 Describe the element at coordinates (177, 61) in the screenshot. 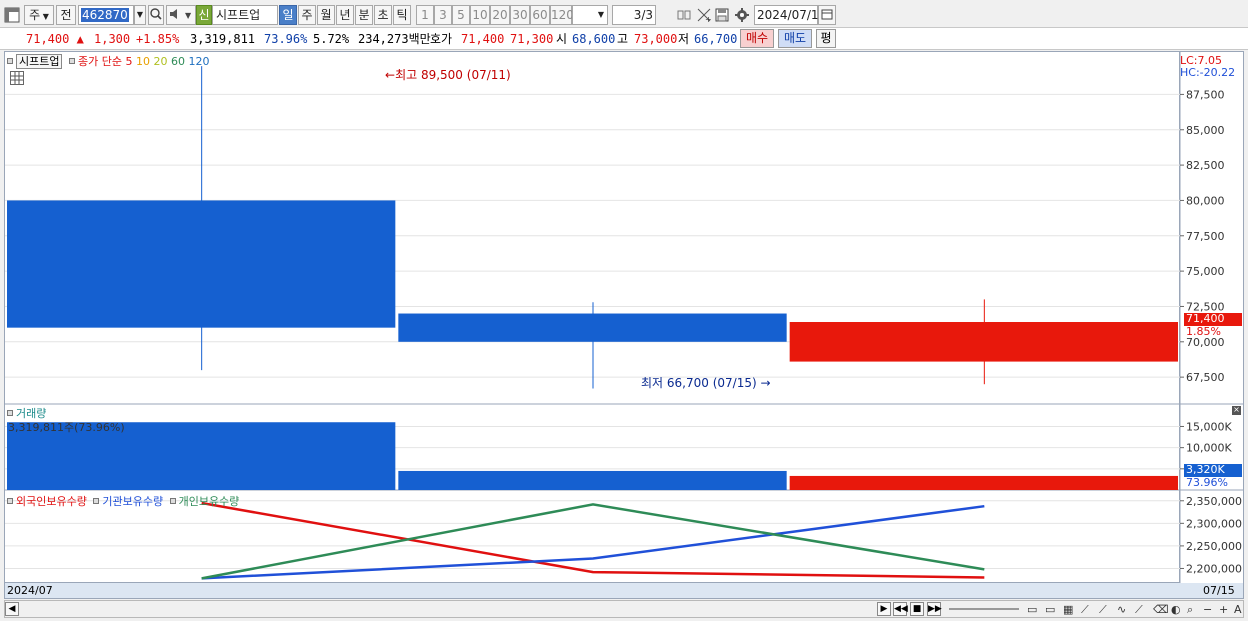

I see `ma-60-label: 60` at that location.